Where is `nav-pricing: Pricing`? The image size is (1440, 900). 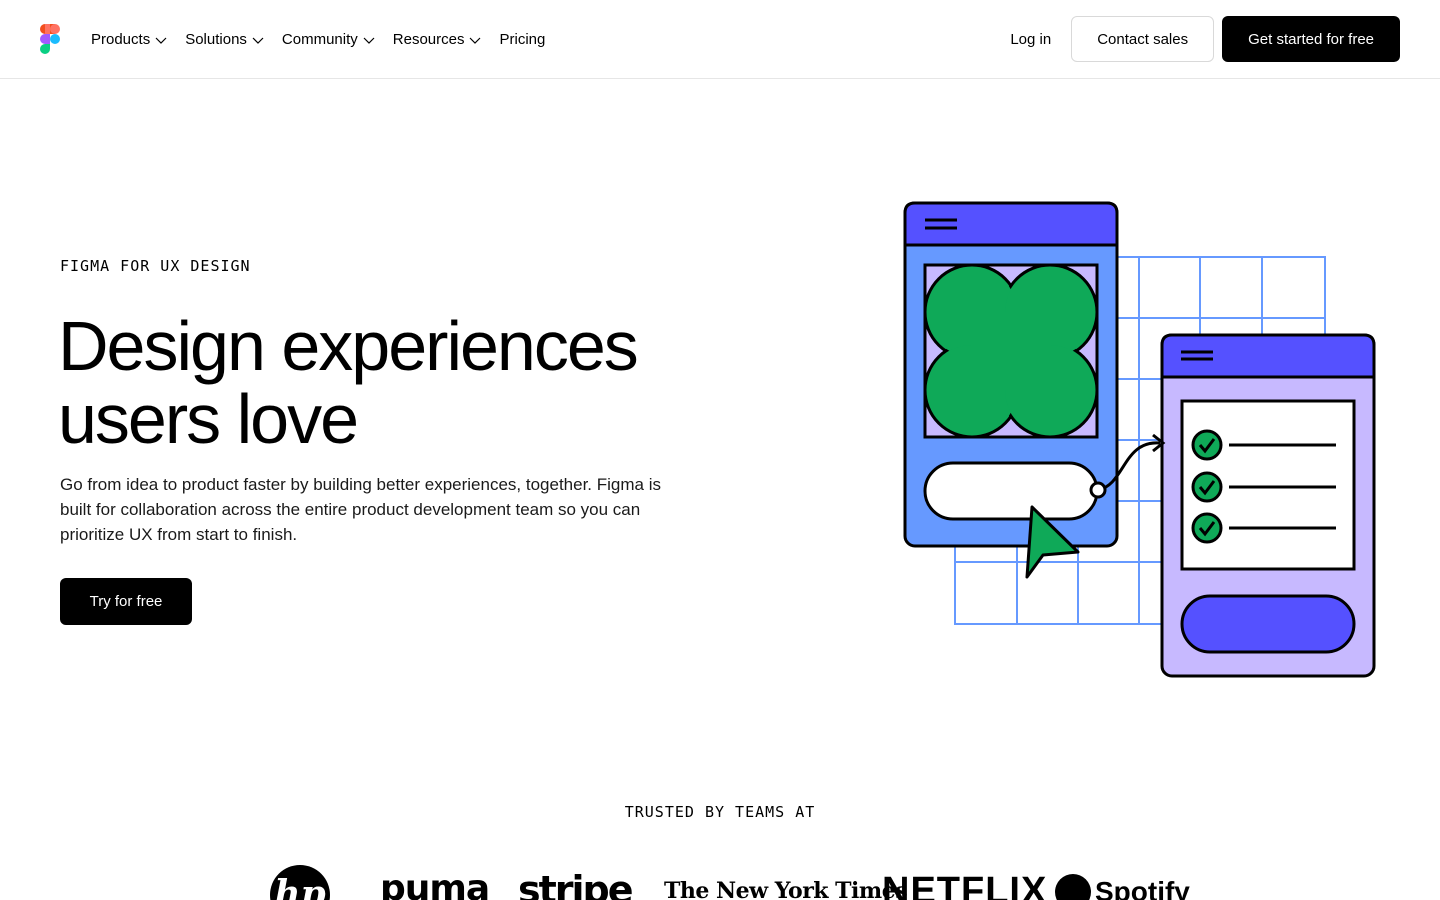
nav-pricing: Pricing is located at coordinates (522, 39).